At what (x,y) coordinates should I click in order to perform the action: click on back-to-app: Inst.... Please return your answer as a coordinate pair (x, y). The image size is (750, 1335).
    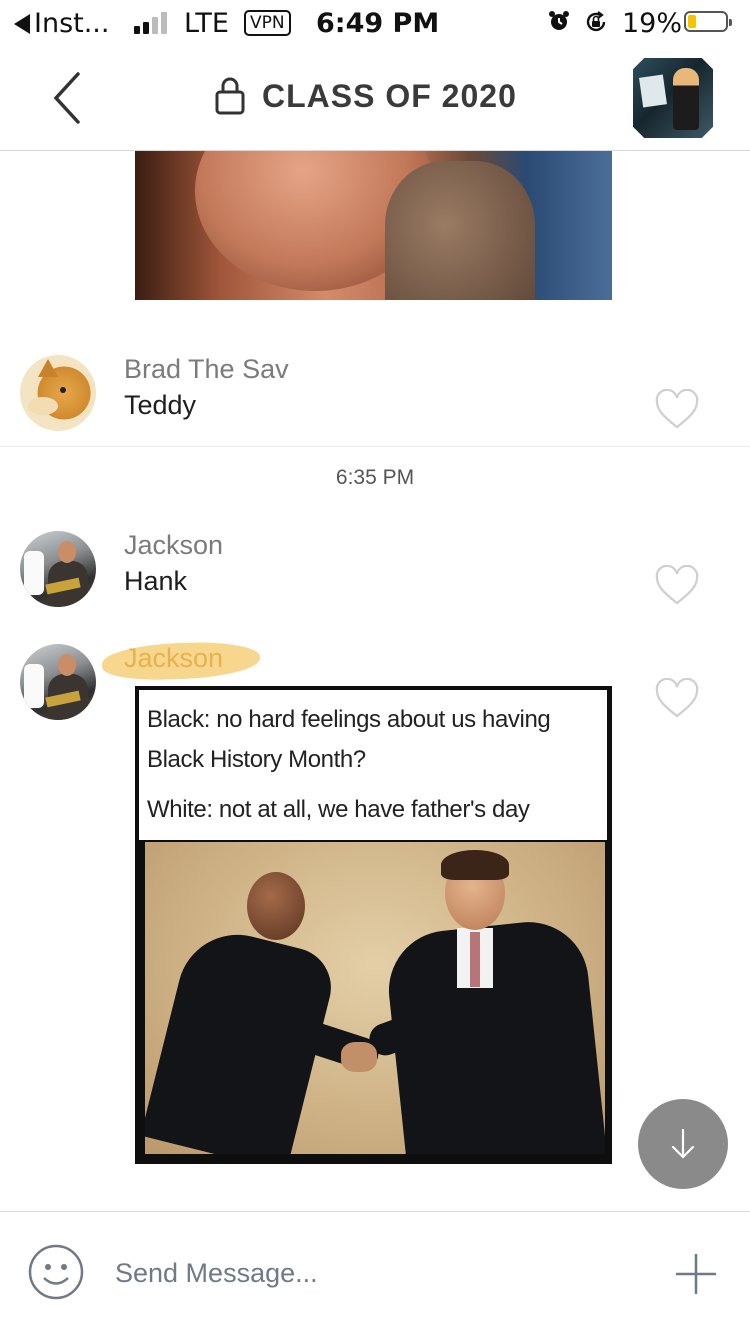
    Looking at the image, I should click on (61, 23).